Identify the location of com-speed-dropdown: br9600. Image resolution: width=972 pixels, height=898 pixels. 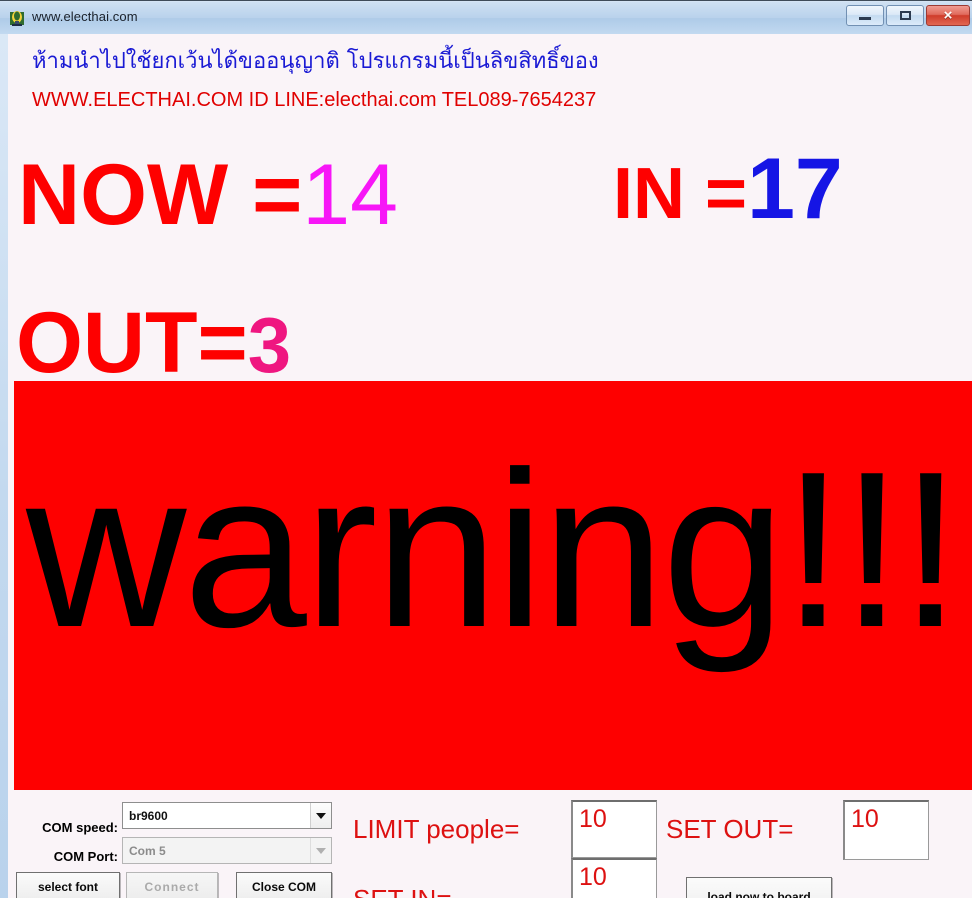
(227, 815).